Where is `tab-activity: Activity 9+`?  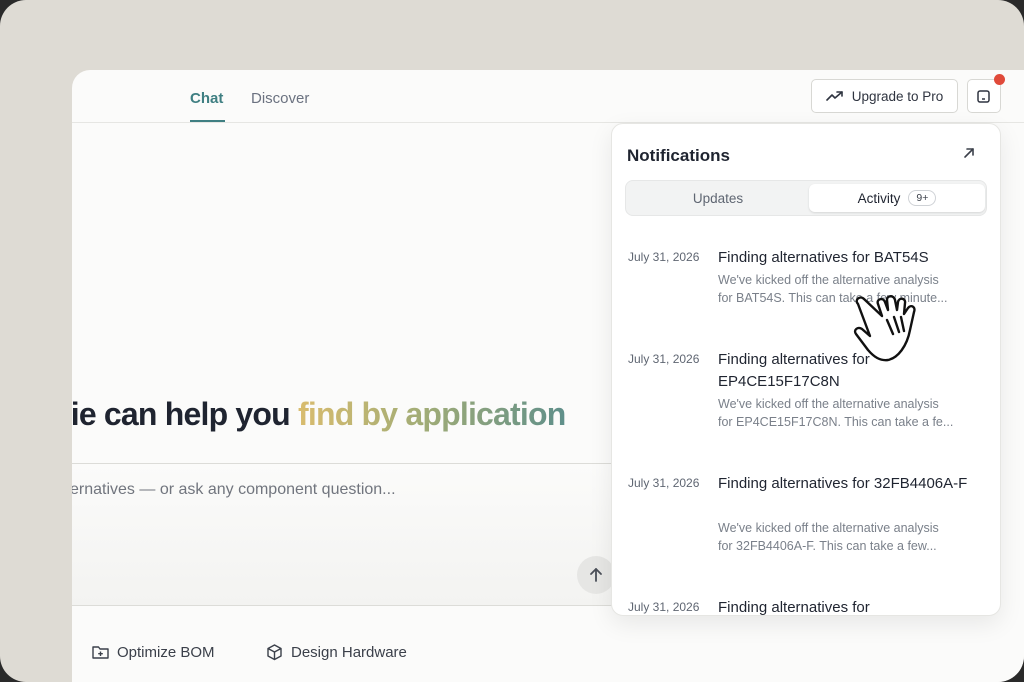 tab-activity: Activity 9+ is located at coordinates (897, 198).